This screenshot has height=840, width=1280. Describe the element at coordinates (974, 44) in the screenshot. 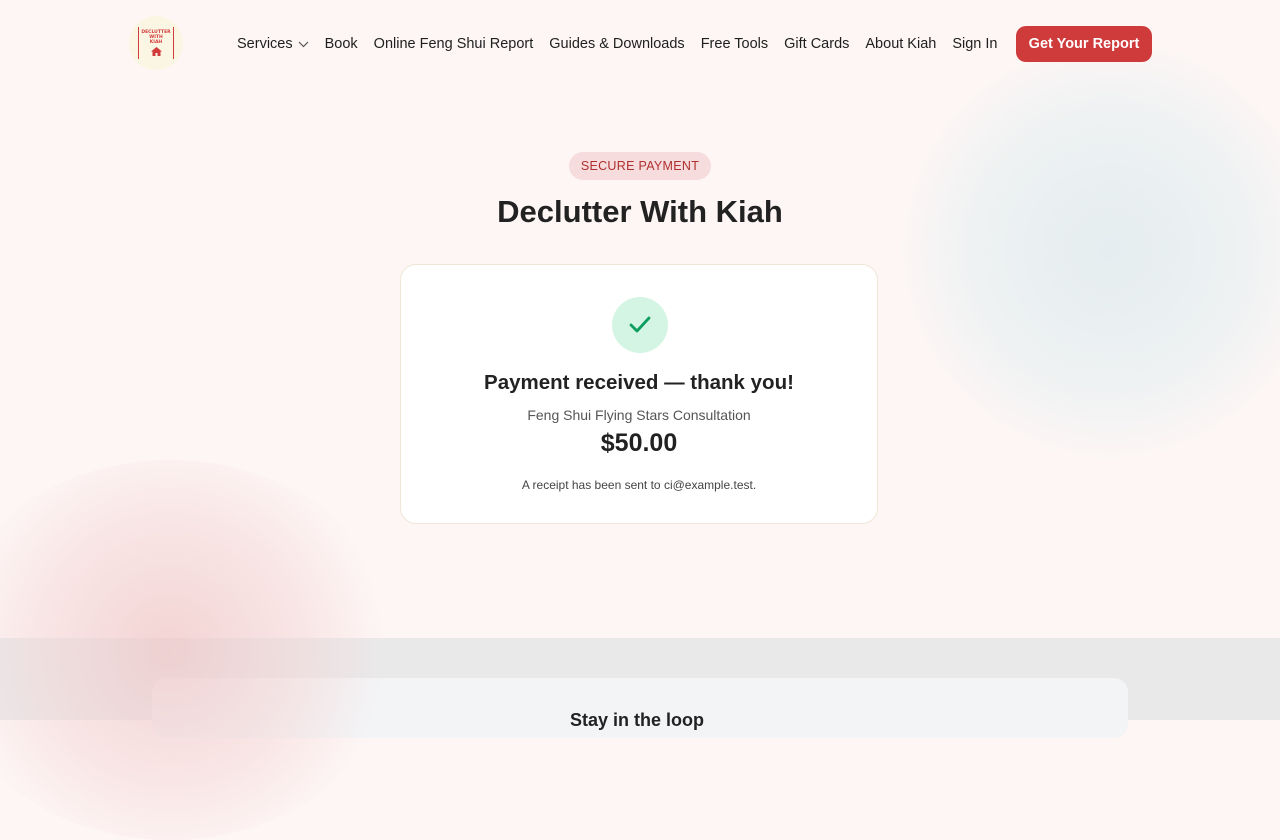

I see `nav-sign-in: Sign In` at that location.